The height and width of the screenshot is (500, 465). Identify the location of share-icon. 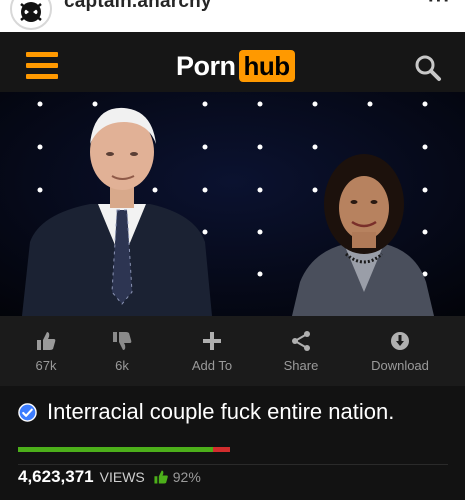
(301, 341).